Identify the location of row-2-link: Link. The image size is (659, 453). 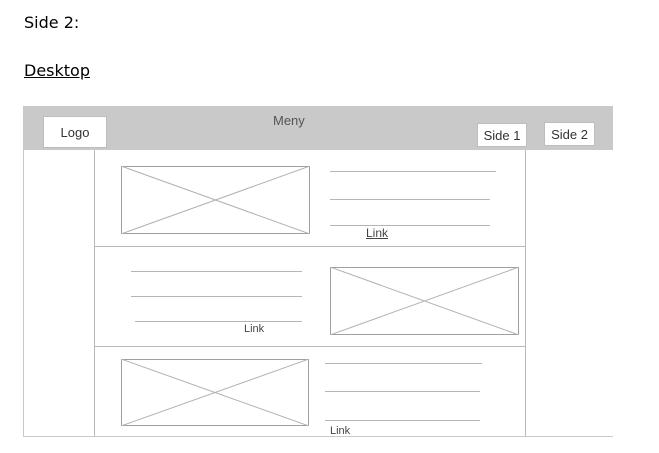
(254, 329).